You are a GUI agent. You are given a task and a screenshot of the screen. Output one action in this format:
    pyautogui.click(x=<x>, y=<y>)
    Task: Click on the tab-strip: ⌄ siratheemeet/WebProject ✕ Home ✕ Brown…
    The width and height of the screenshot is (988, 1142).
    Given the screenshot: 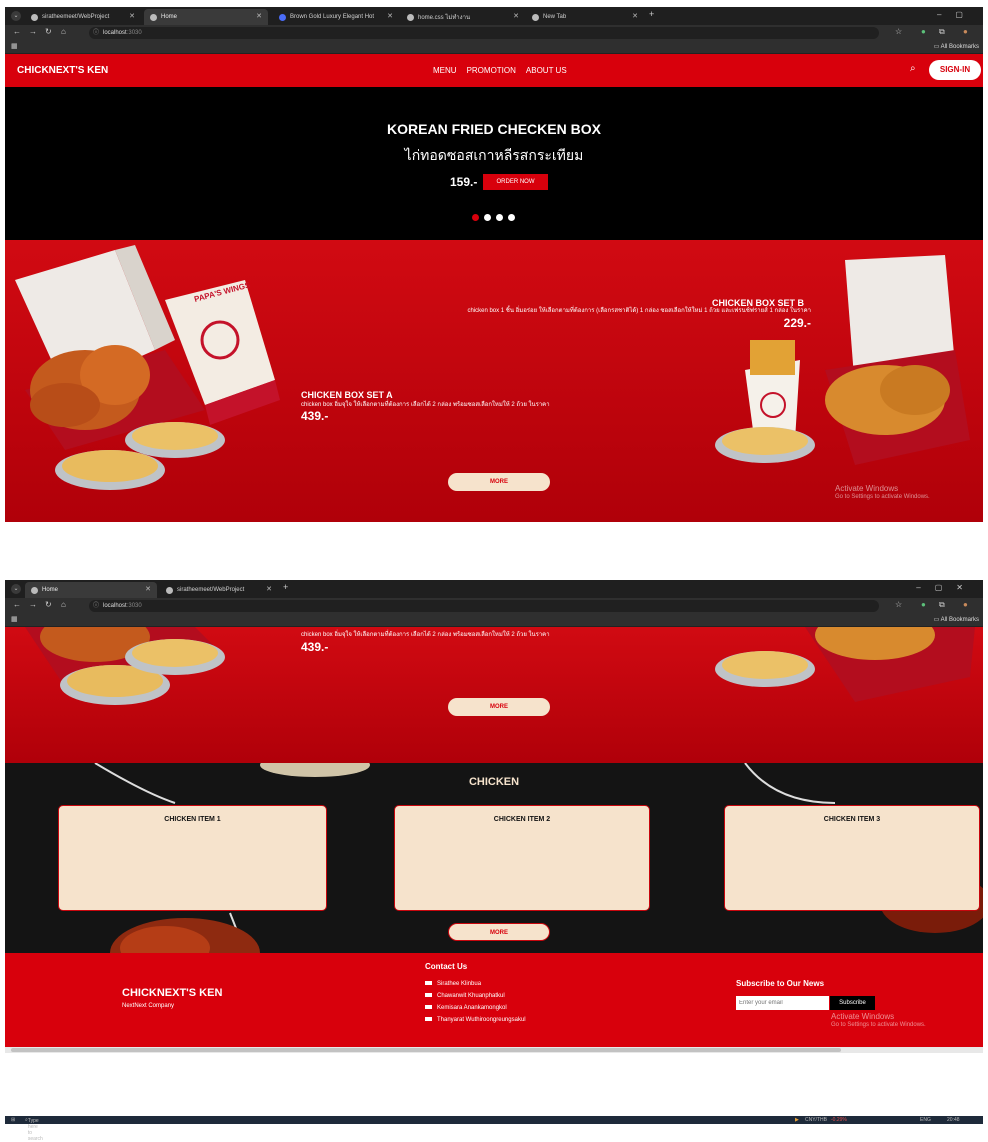 What is the action you would take?
    pyautogui.click(x=494, y=16)
    